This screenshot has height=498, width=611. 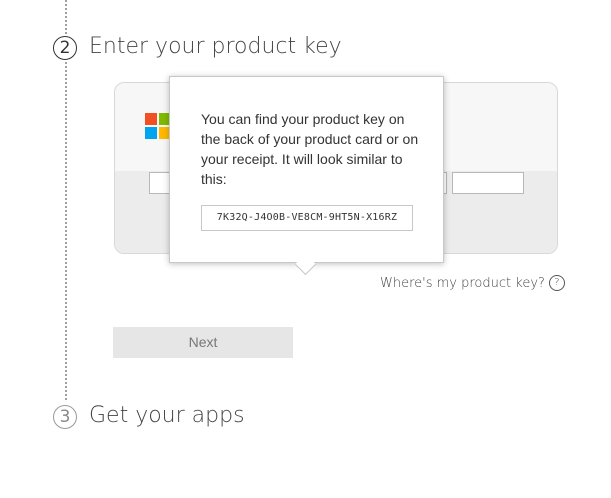 What do you see at coordinates (307, 218) in the screenshot?
I see `sample-product-key: 7K32Q-J4O0B-VE8CM-9HT5N-X16RZ` at bounding box center [307, 218].